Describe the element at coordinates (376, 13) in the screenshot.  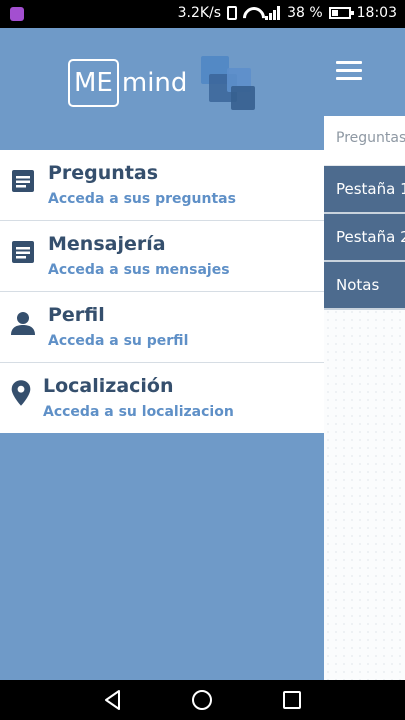
I see `clock: 18:03` at that location.